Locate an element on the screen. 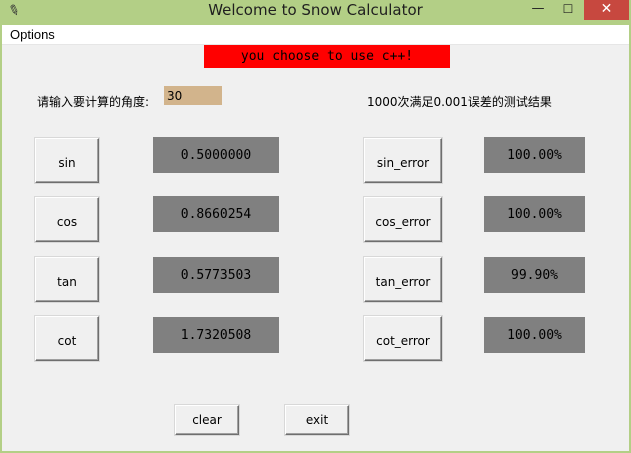 The image size is (631, 453). tan-button: tan is located at coordinates (67, 279).